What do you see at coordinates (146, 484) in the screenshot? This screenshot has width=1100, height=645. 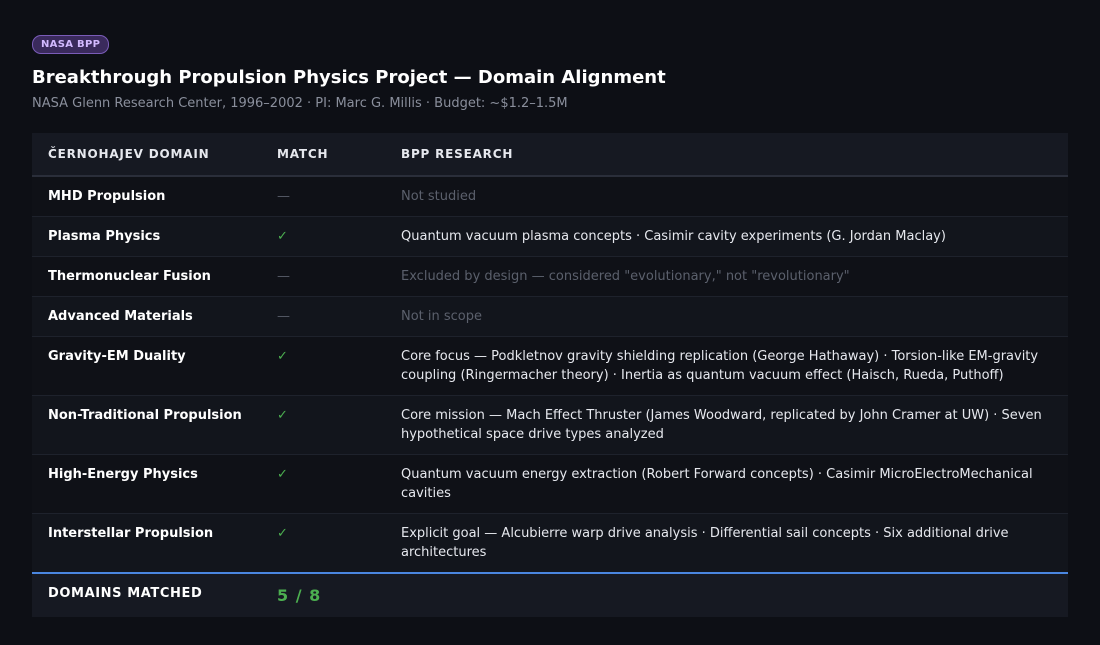 I see `domain-cell: High-Energy Physics` at bounding box center [146, 484].